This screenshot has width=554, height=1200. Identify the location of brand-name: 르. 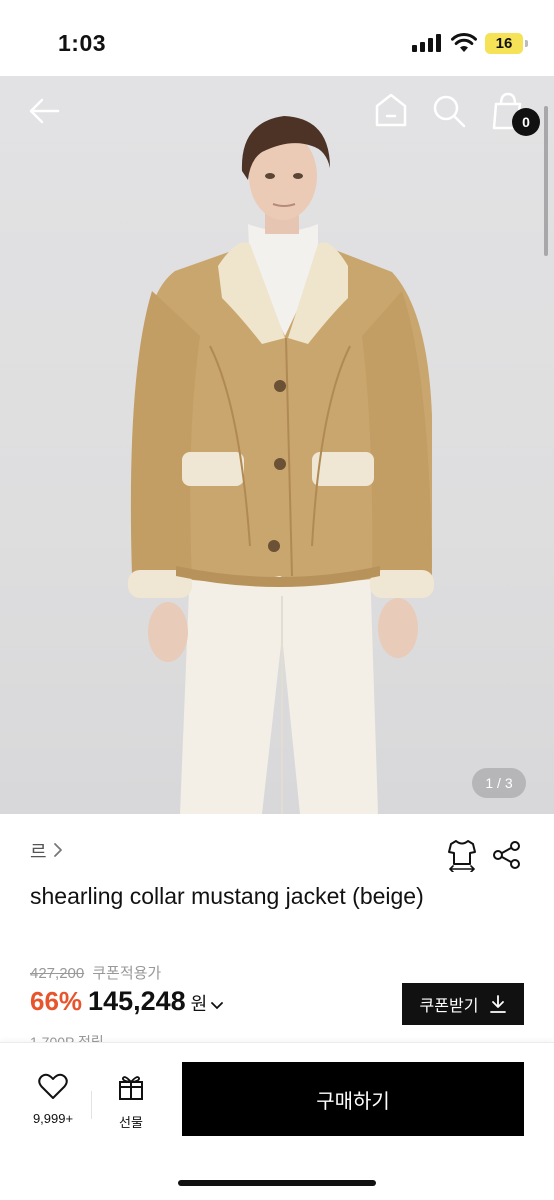
(38, 852).